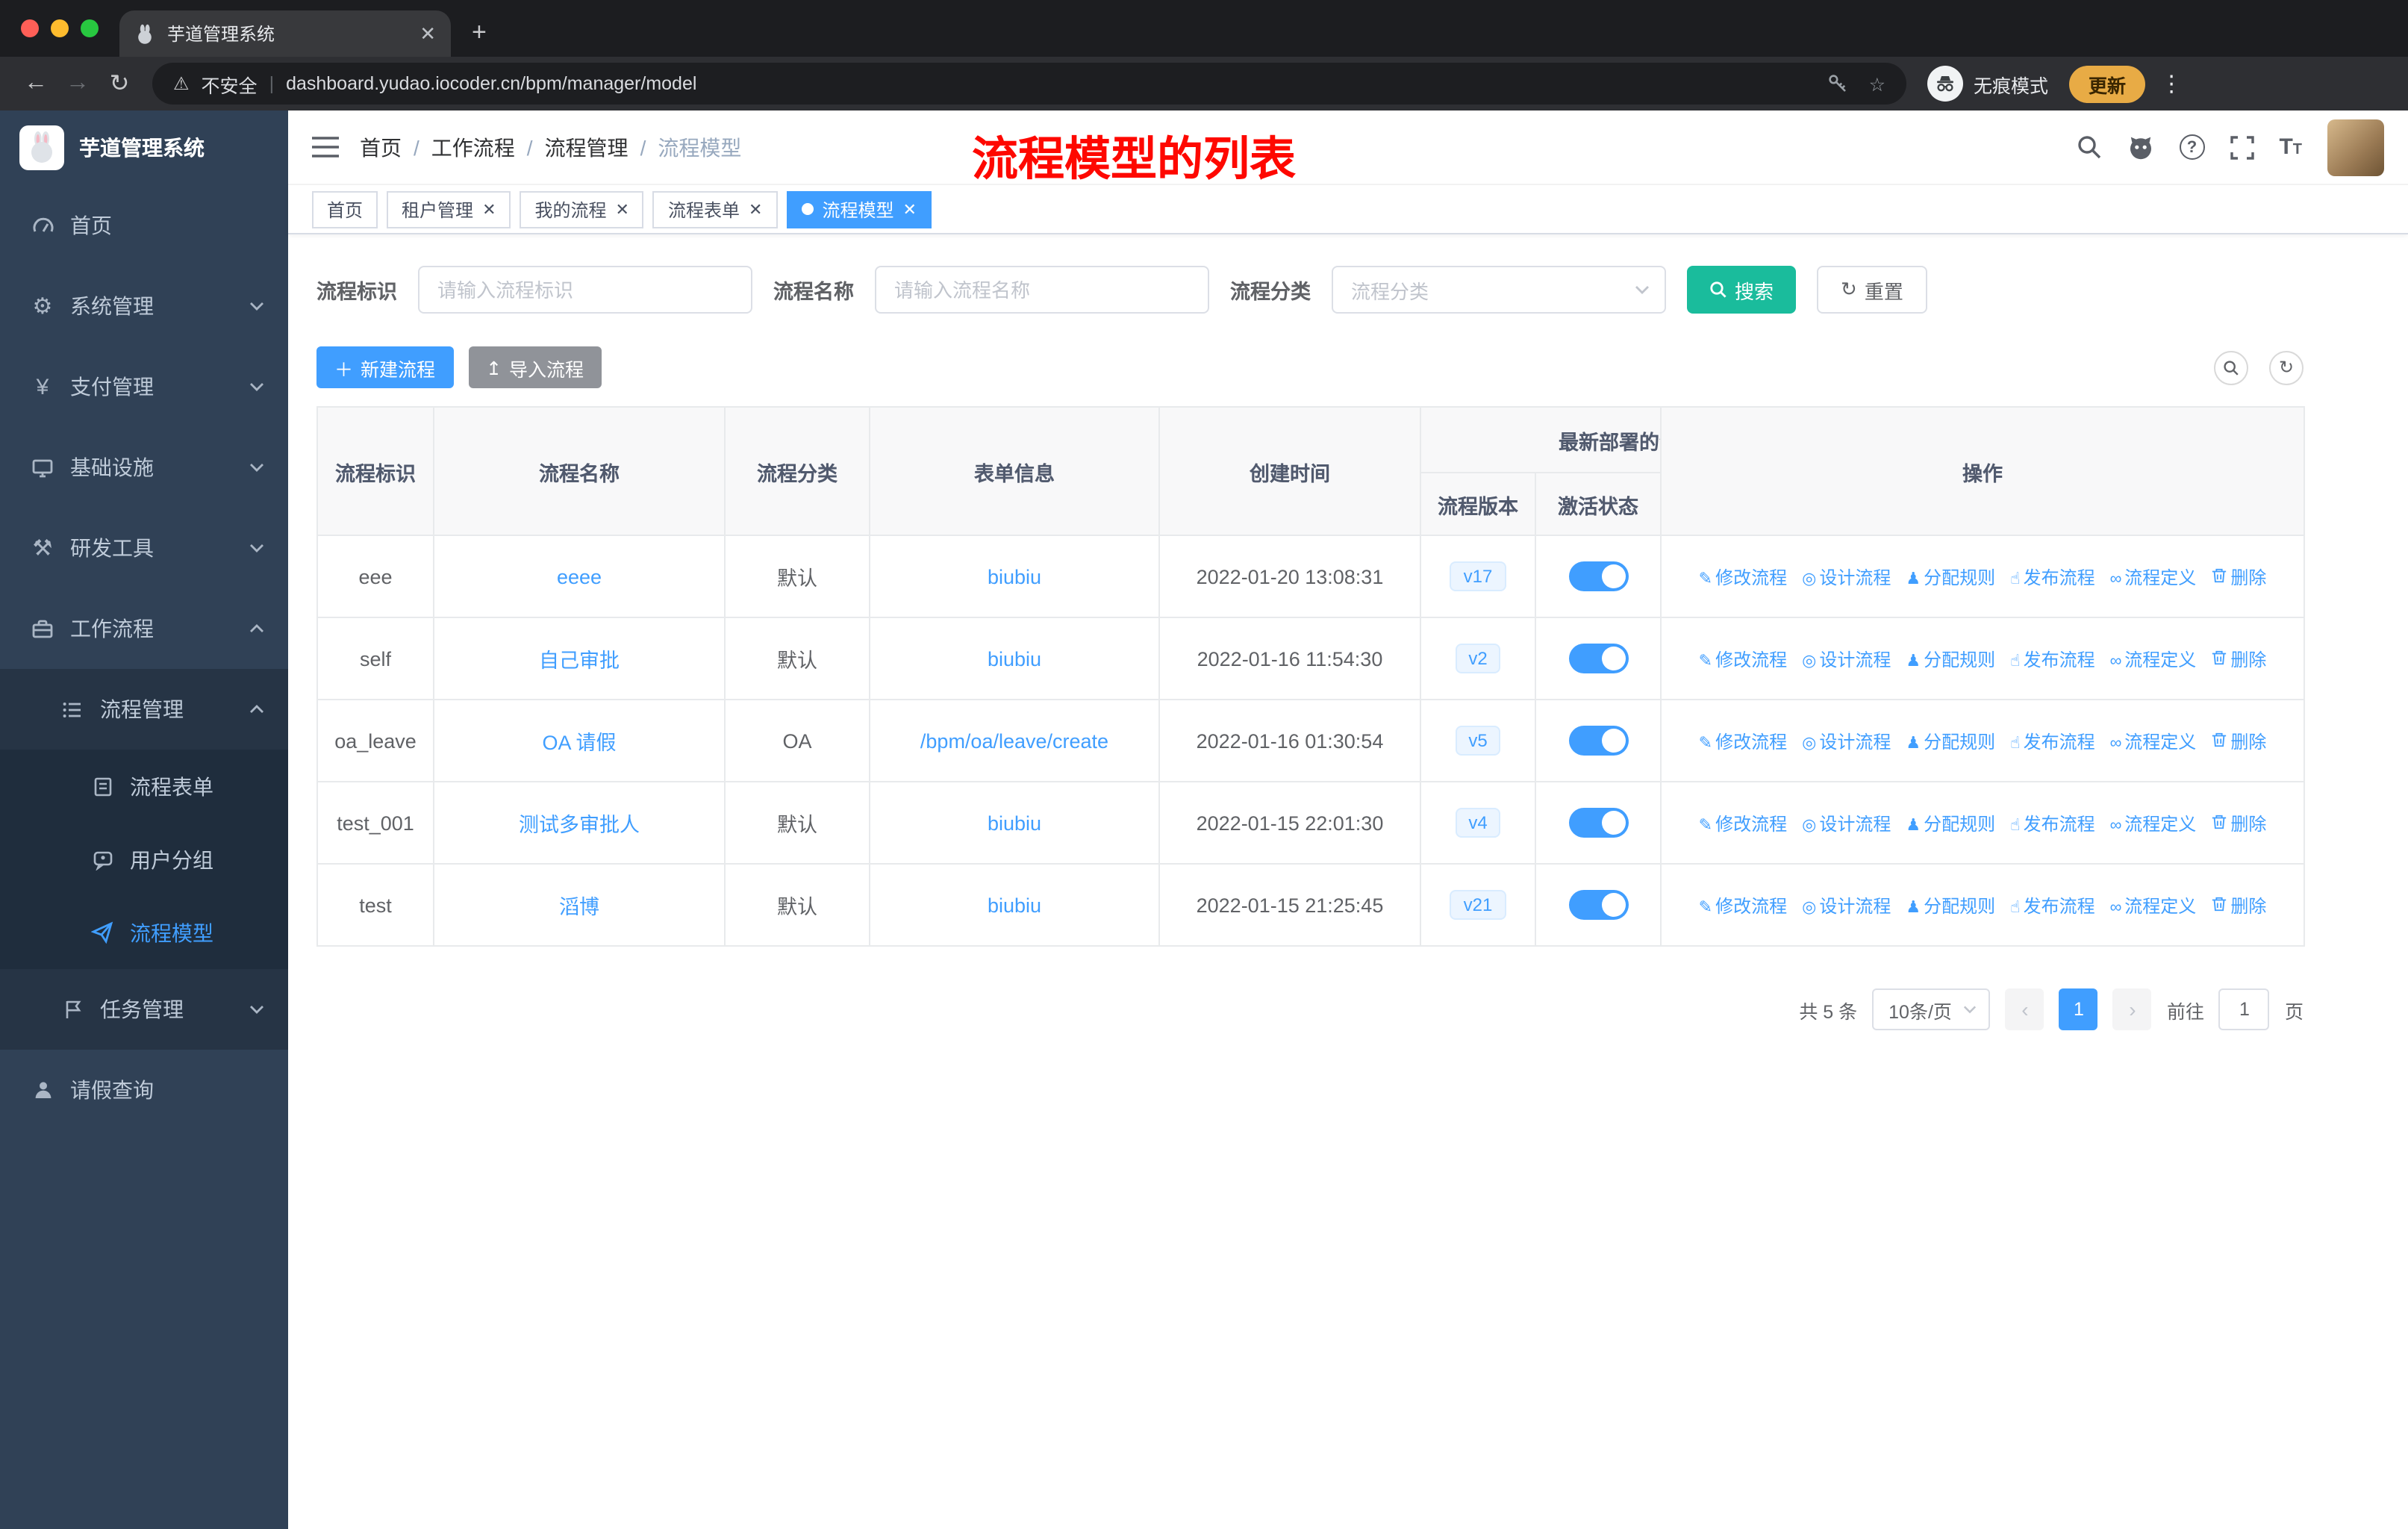 Image resolution: width=2408 pixels, height=1529 pixels. I want to click on browser-tab: 芋道管理系统 ✕, so click(285, 33).